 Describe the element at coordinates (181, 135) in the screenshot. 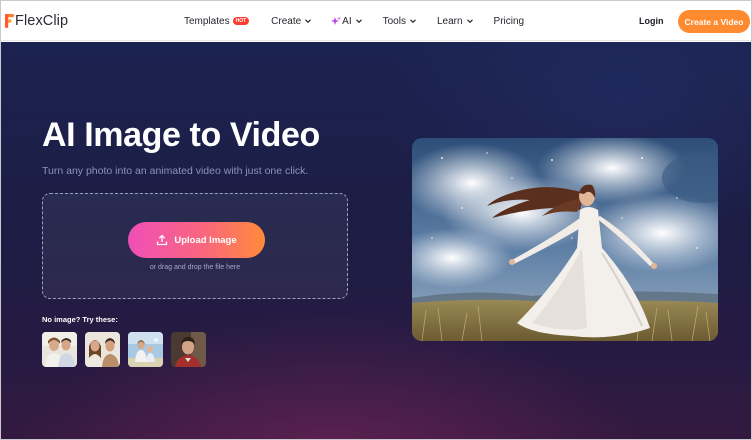

I see `page-title: AI Image to Video` at that location.